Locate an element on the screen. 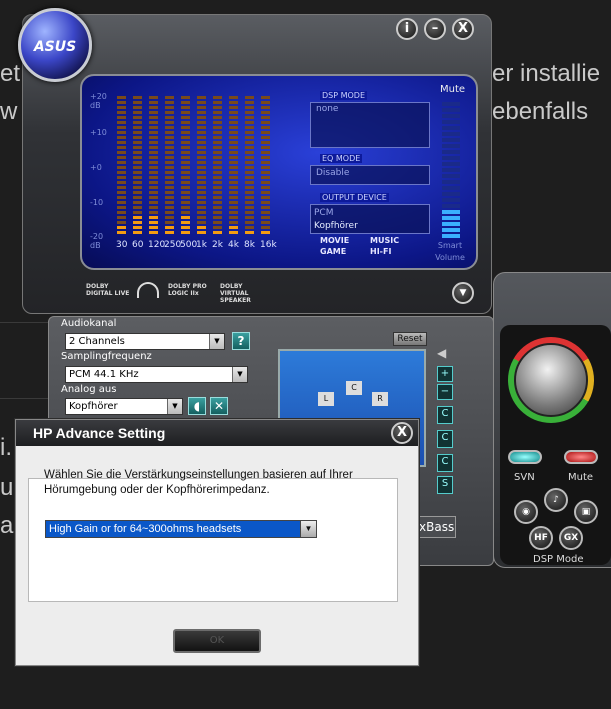  reset-button: Reset is located at coordinates (410, 339).